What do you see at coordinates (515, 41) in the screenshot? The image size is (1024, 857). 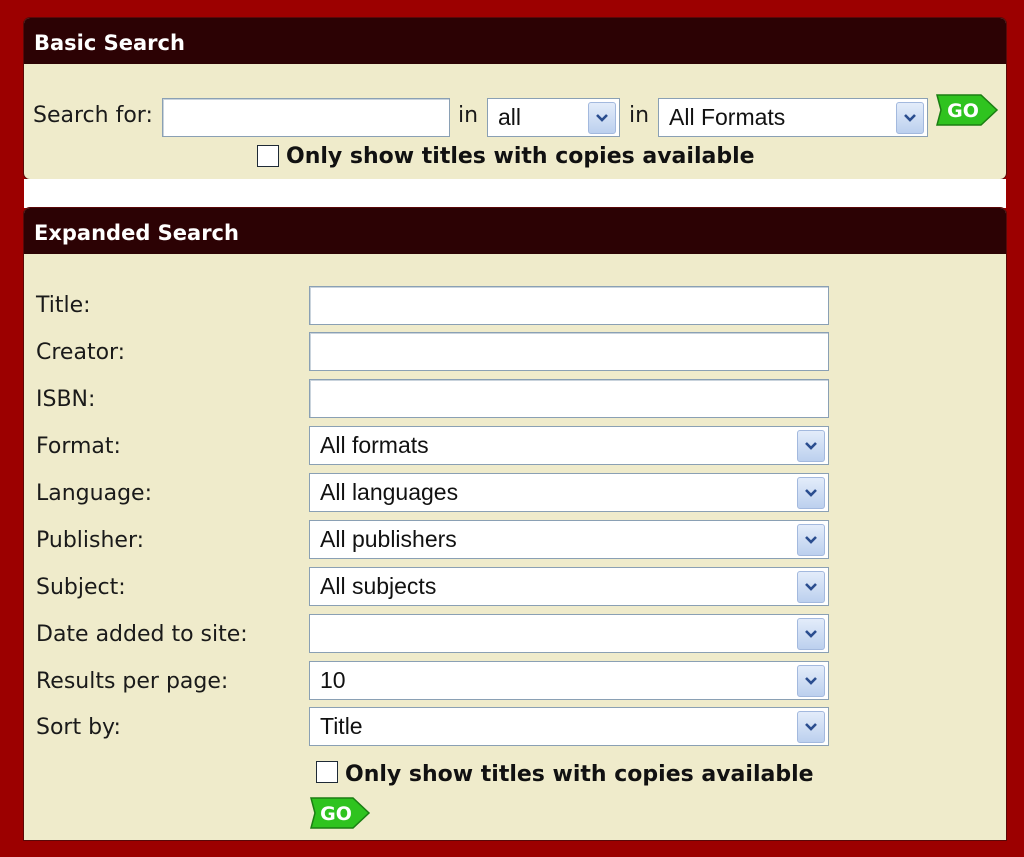 I see `basic-search-header: Basic Search` at bounding box center [515, 41].